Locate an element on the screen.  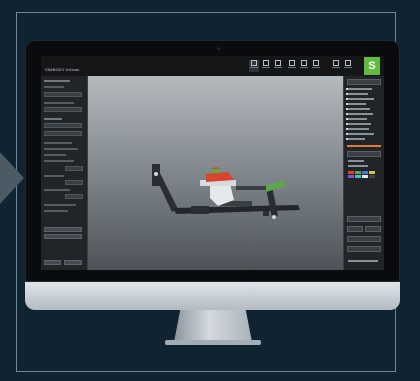
selected-tree-item is located at coordinates (364, 146).